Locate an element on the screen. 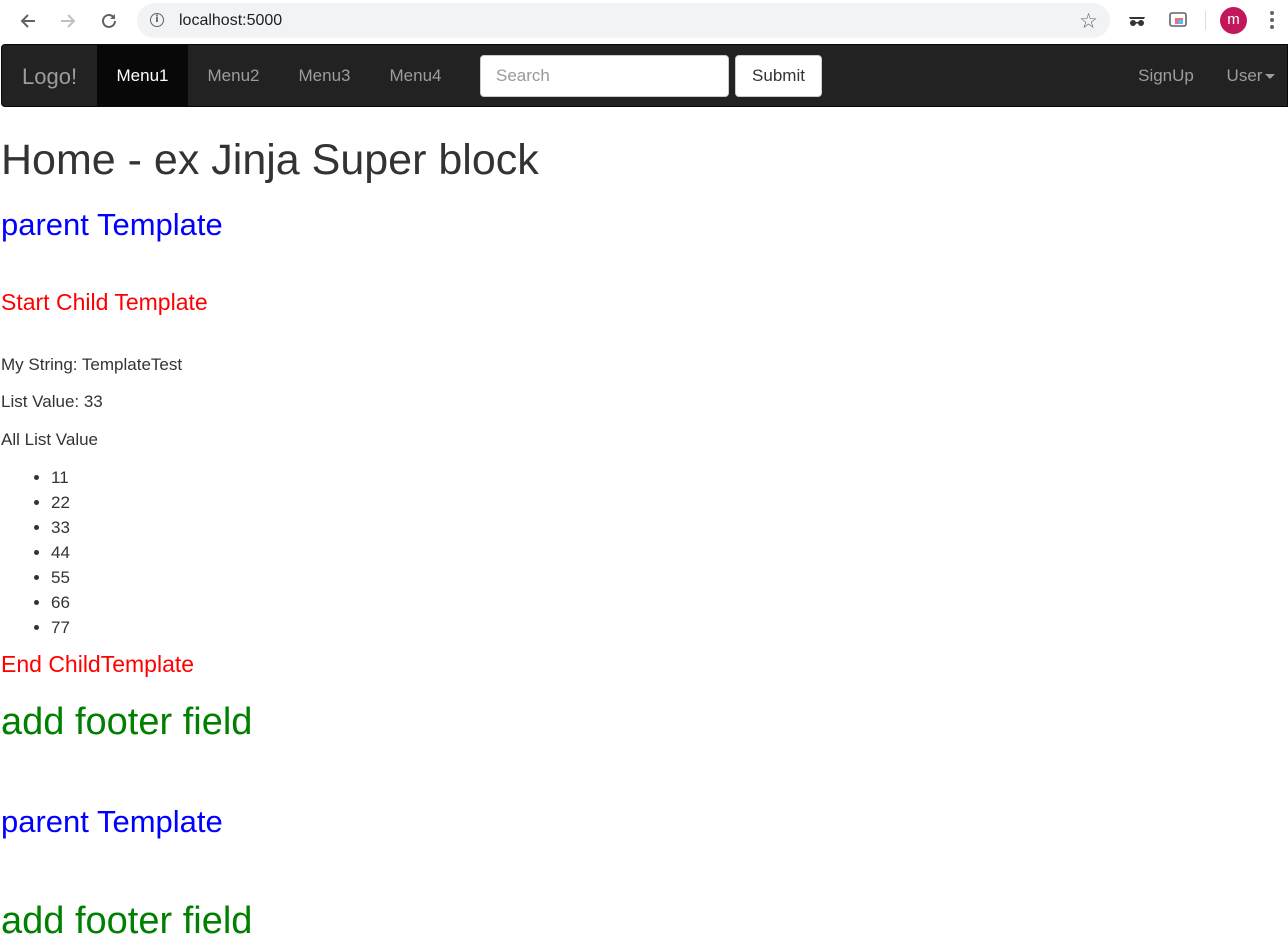  footer-heading: add footer field is located at coordinates (127, 722).